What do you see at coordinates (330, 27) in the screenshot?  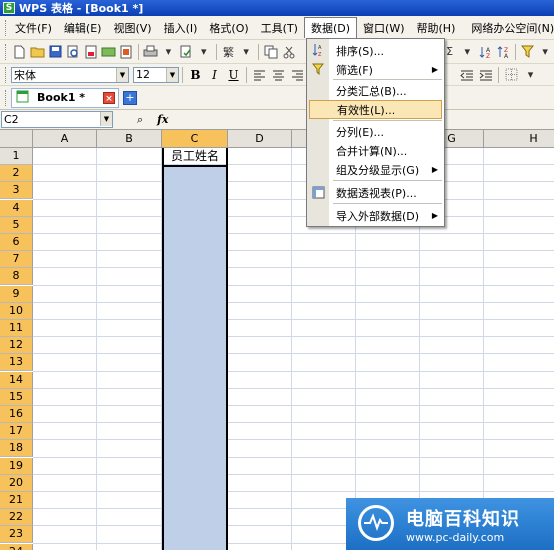 I see `menu-data: 数据(D)` at bounding box center [330, 27].